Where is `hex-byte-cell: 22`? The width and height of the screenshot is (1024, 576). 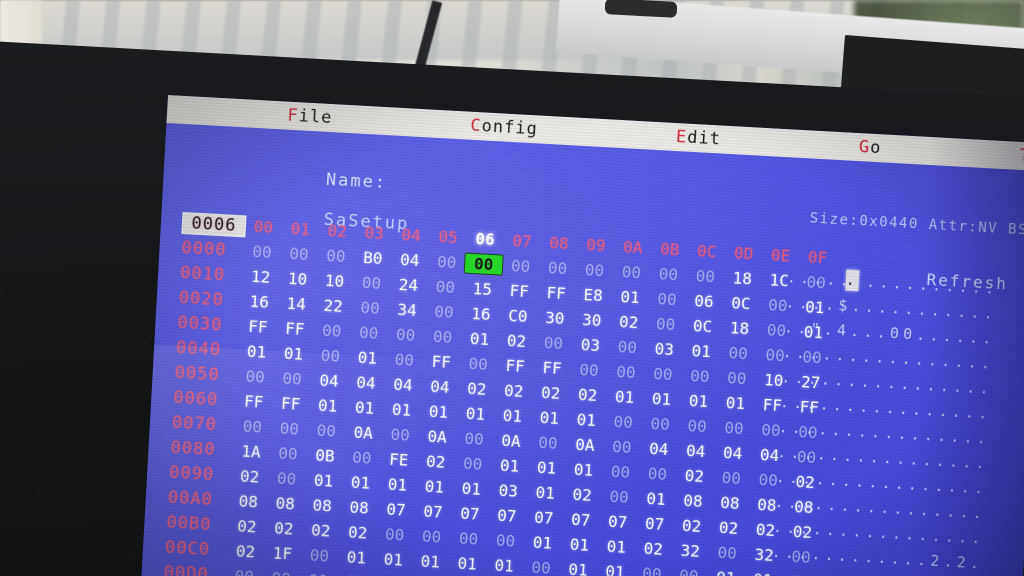 hex-byte-cell: 22 is located at coordinates (333, 305).